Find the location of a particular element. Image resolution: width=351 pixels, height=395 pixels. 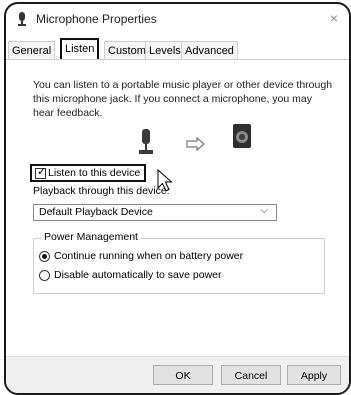

playback-device-select: Default Playback Device ⌵ is located at coordinates (155, 212).